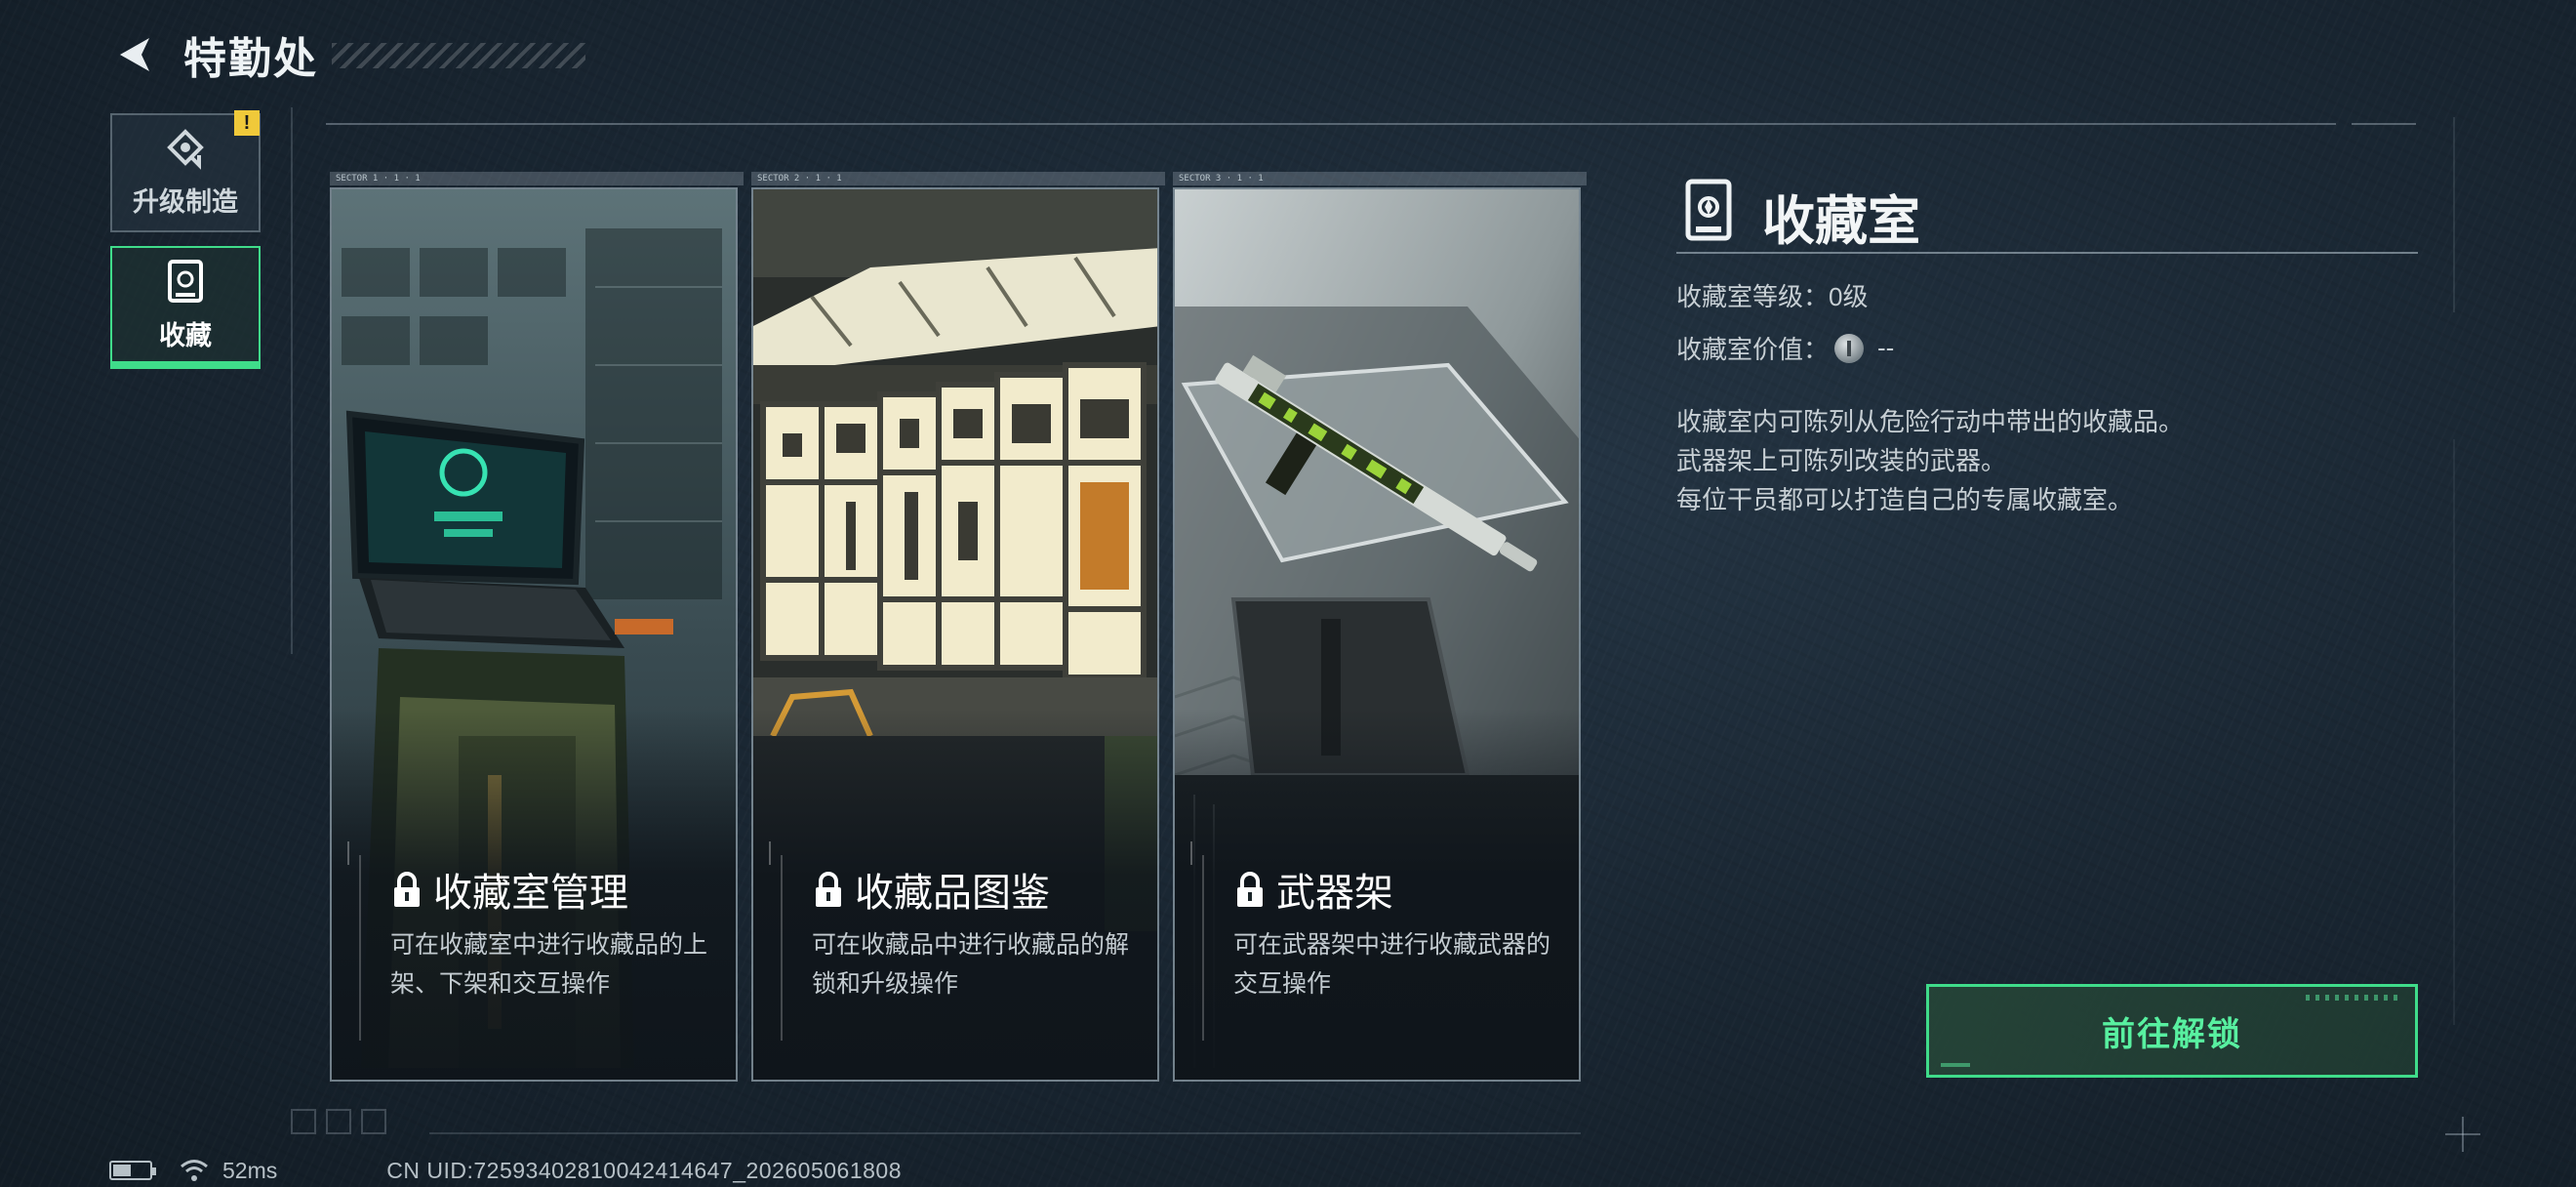 The image size is (2576, 1187). What do you see at coordinates (1930, 421) in the screenshot?
I see `description-line: 收藏室内可陈列从危险行动中带出的收藏品。` at bounding box center [1930, 421].